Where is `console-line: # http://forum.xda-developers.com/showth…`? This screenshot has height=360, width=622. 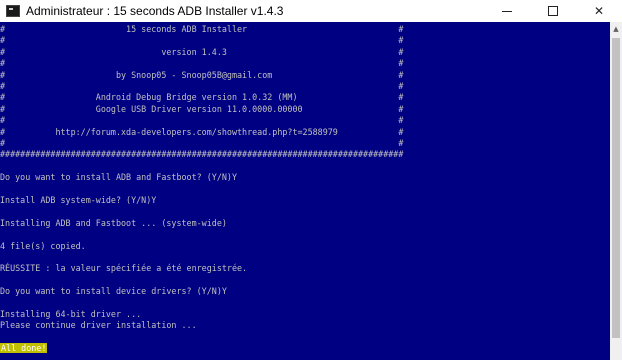
console-line: # http://forum.xda-developers.com/showth… is located at coordinates (202, 131).